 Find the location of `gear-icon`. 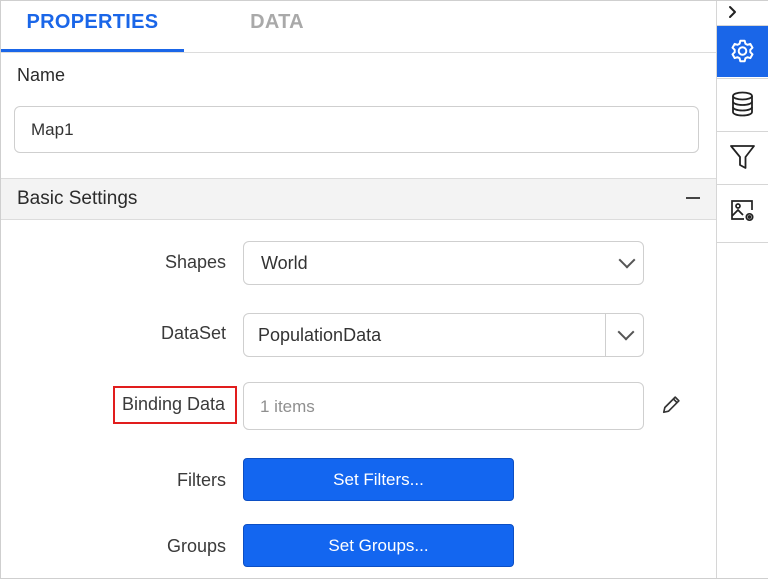

gear-icon is located at coordinates (742, 51).